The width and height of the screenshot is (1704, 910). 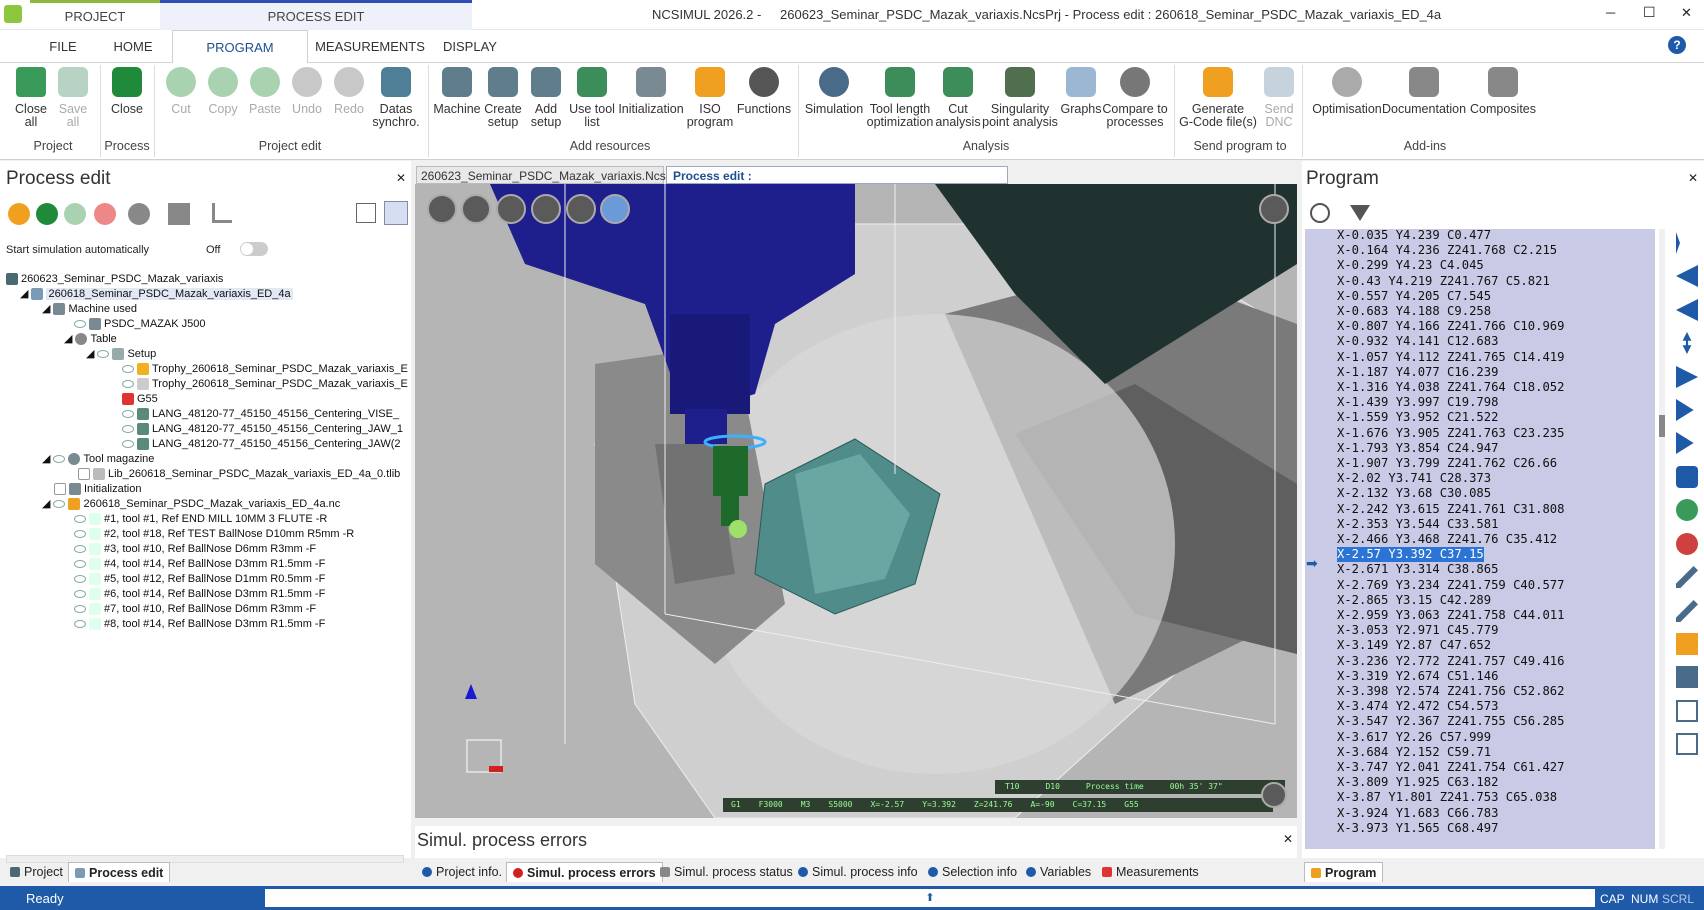 What do you see at coordinates (710, 98) in the screenshot?
I see `iso-program-button: ISO program` at bounding box center [710, 98].